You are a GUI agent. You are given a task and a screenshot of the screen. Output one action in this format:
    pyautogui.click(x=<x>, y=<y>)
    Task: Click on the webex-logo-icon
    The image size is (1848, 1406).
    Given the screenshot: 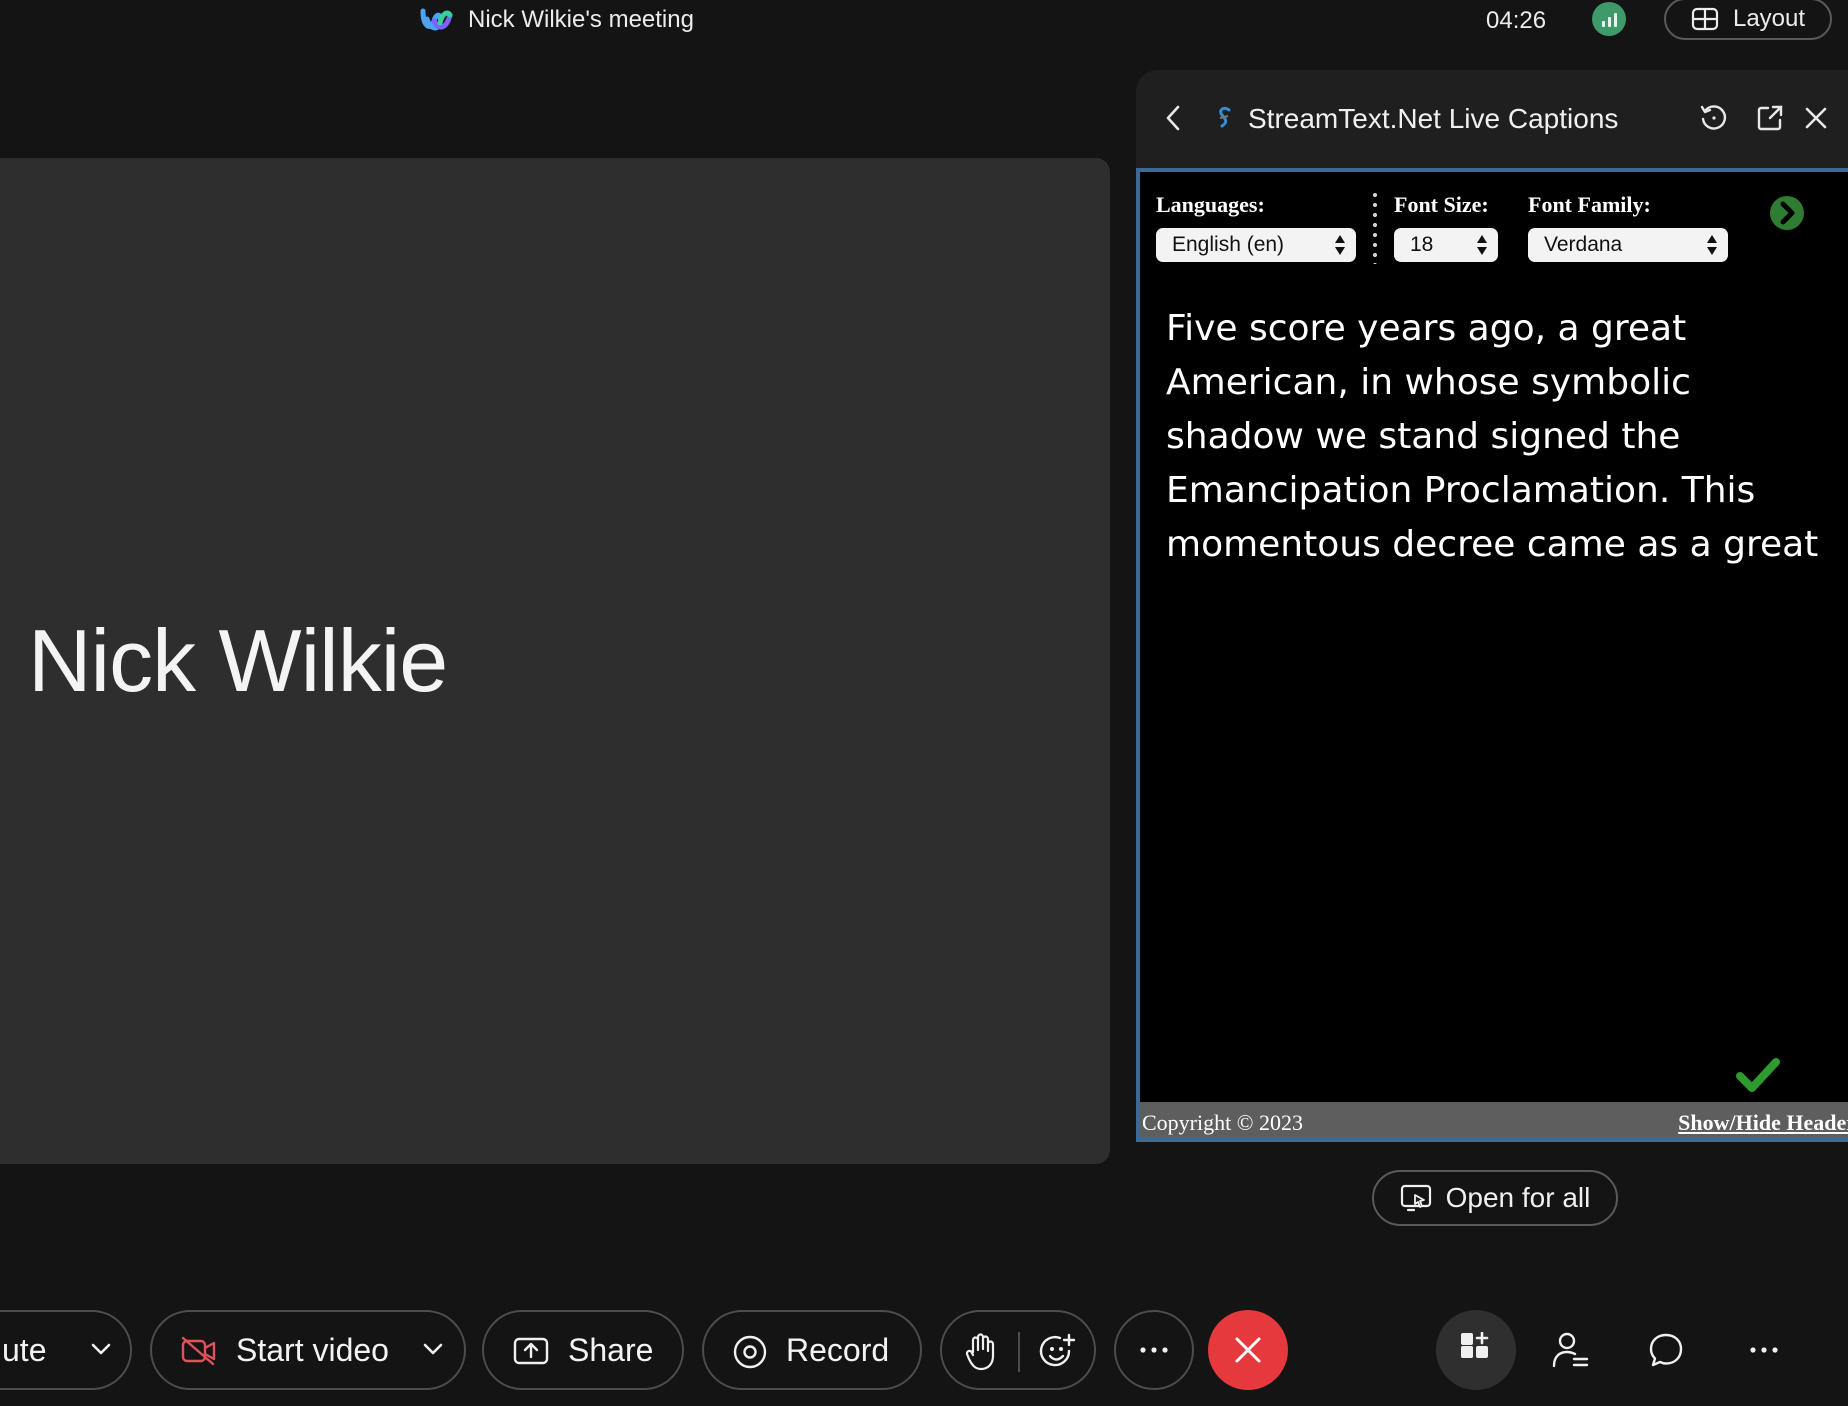 What is the action you would take?
    pyautogui.click(x=437, y=20)
    